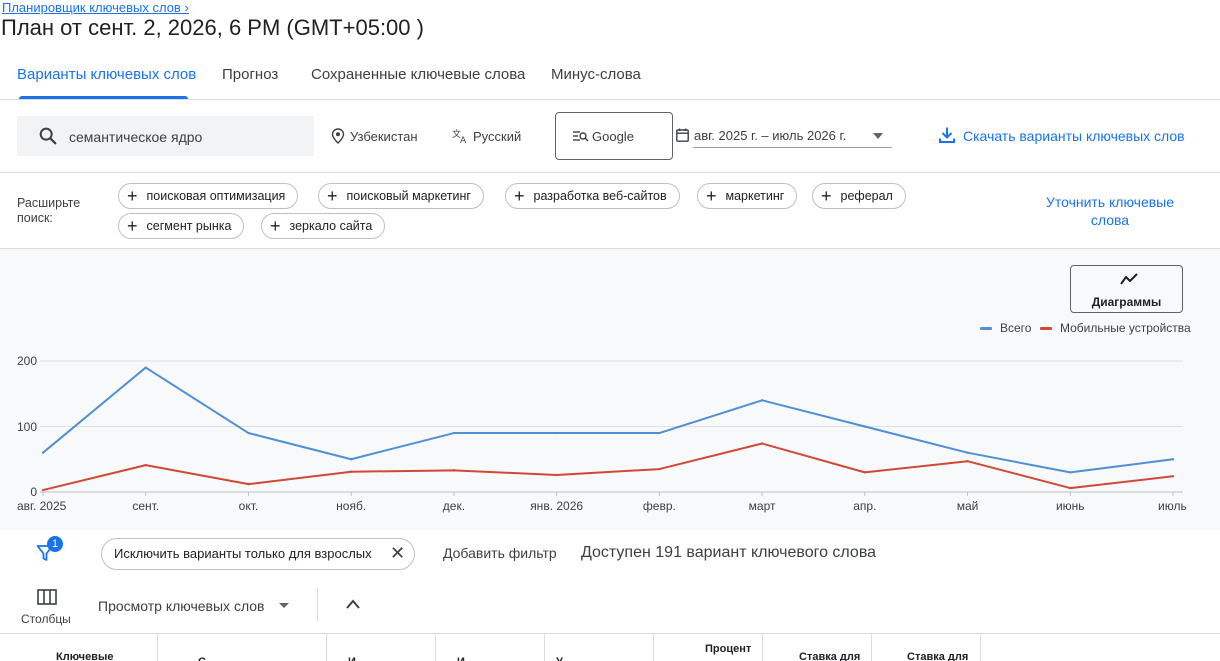 The image size is (1220, 661). What do you see at coordinates (248, 506) in the screenshot?
I see `x-tick-label: окт.` at bounding box center [248, 506].